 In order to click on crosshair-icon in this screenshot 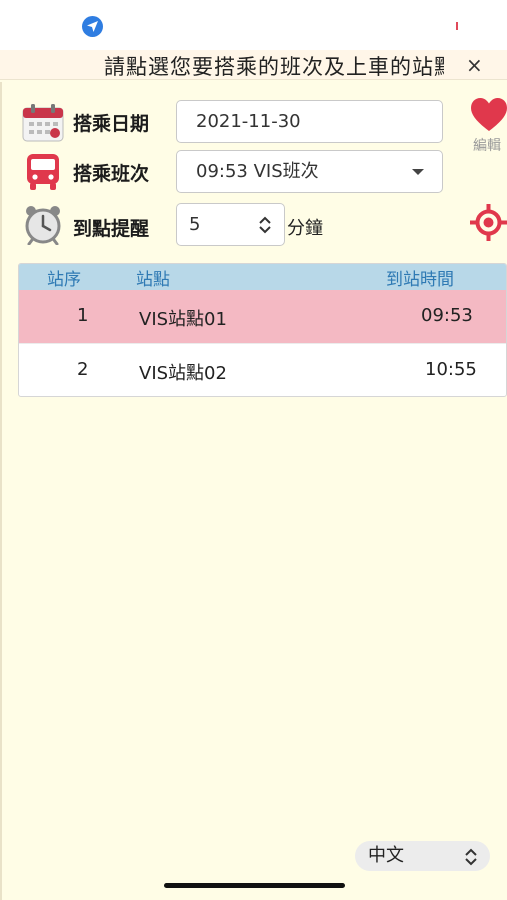, I will do `click(488, 222)`.